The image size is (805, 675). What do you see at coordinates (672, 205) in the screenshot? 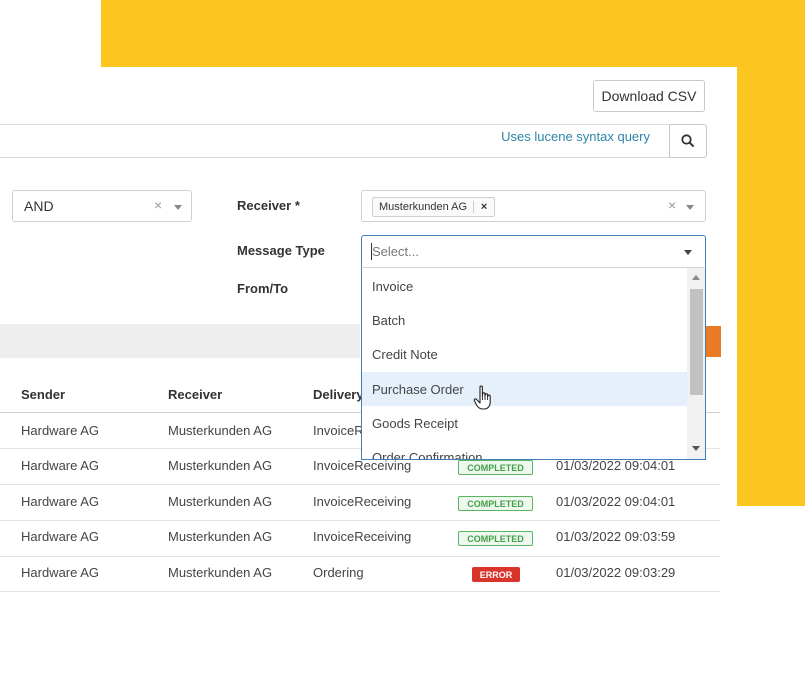
I see `receiver-clear-icon: ×` at bounding box center [672, 205].